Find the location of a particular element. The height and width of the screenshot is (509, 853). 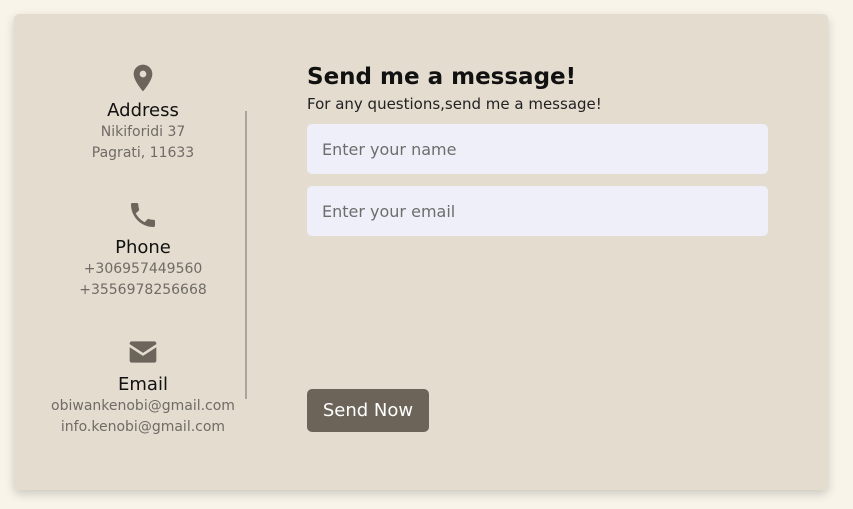

phone-icon is located at coordinates (143, 215).